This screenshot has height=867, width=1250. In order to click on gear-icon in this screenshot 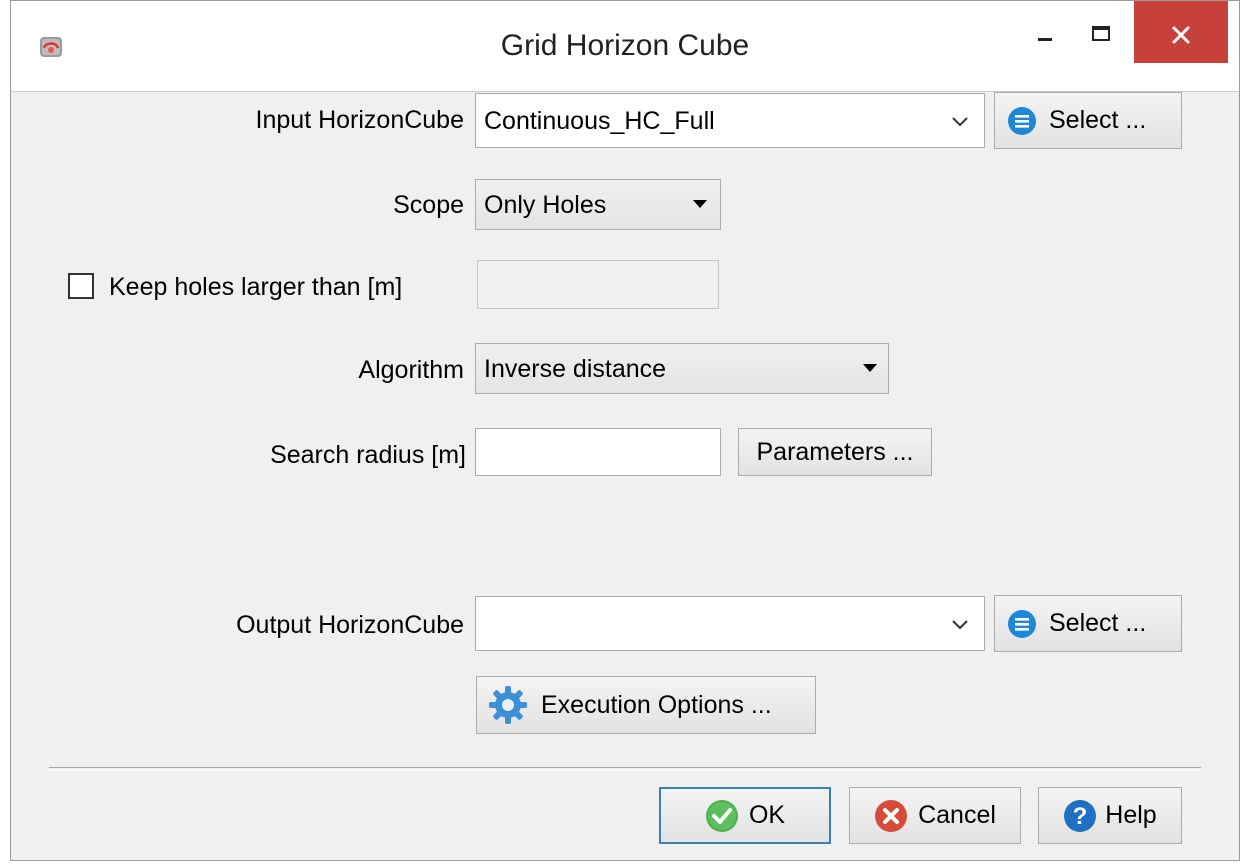, I will do `click(508, 705)`.